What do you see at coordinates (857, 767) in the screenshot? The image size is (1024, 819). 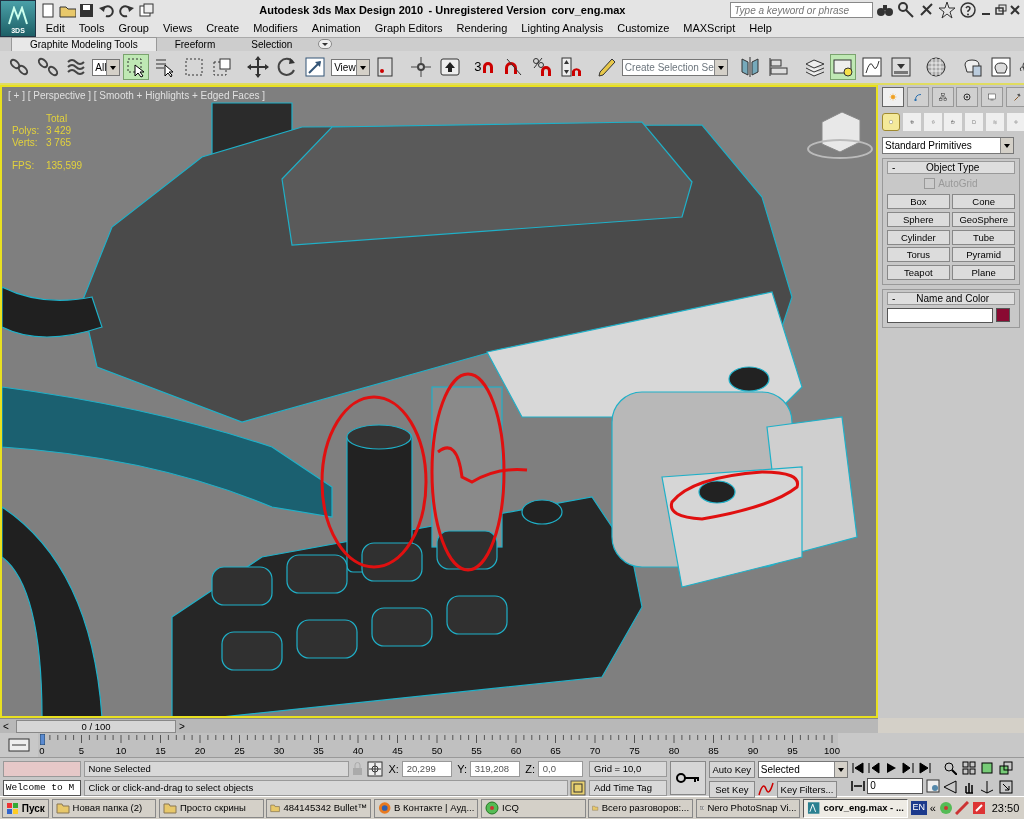 I see `go-to-start-icon` at bounding box center [857, 767].